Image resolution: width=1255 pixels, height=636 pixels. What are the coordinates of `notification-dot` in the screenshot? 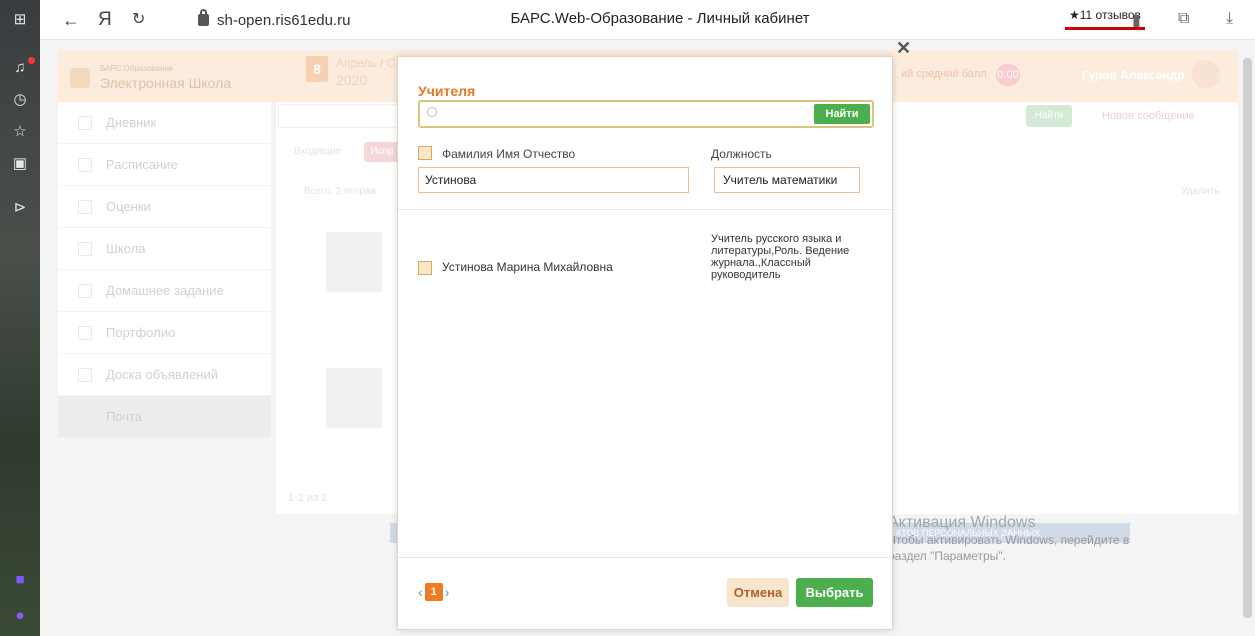 It's located at (31, 60).